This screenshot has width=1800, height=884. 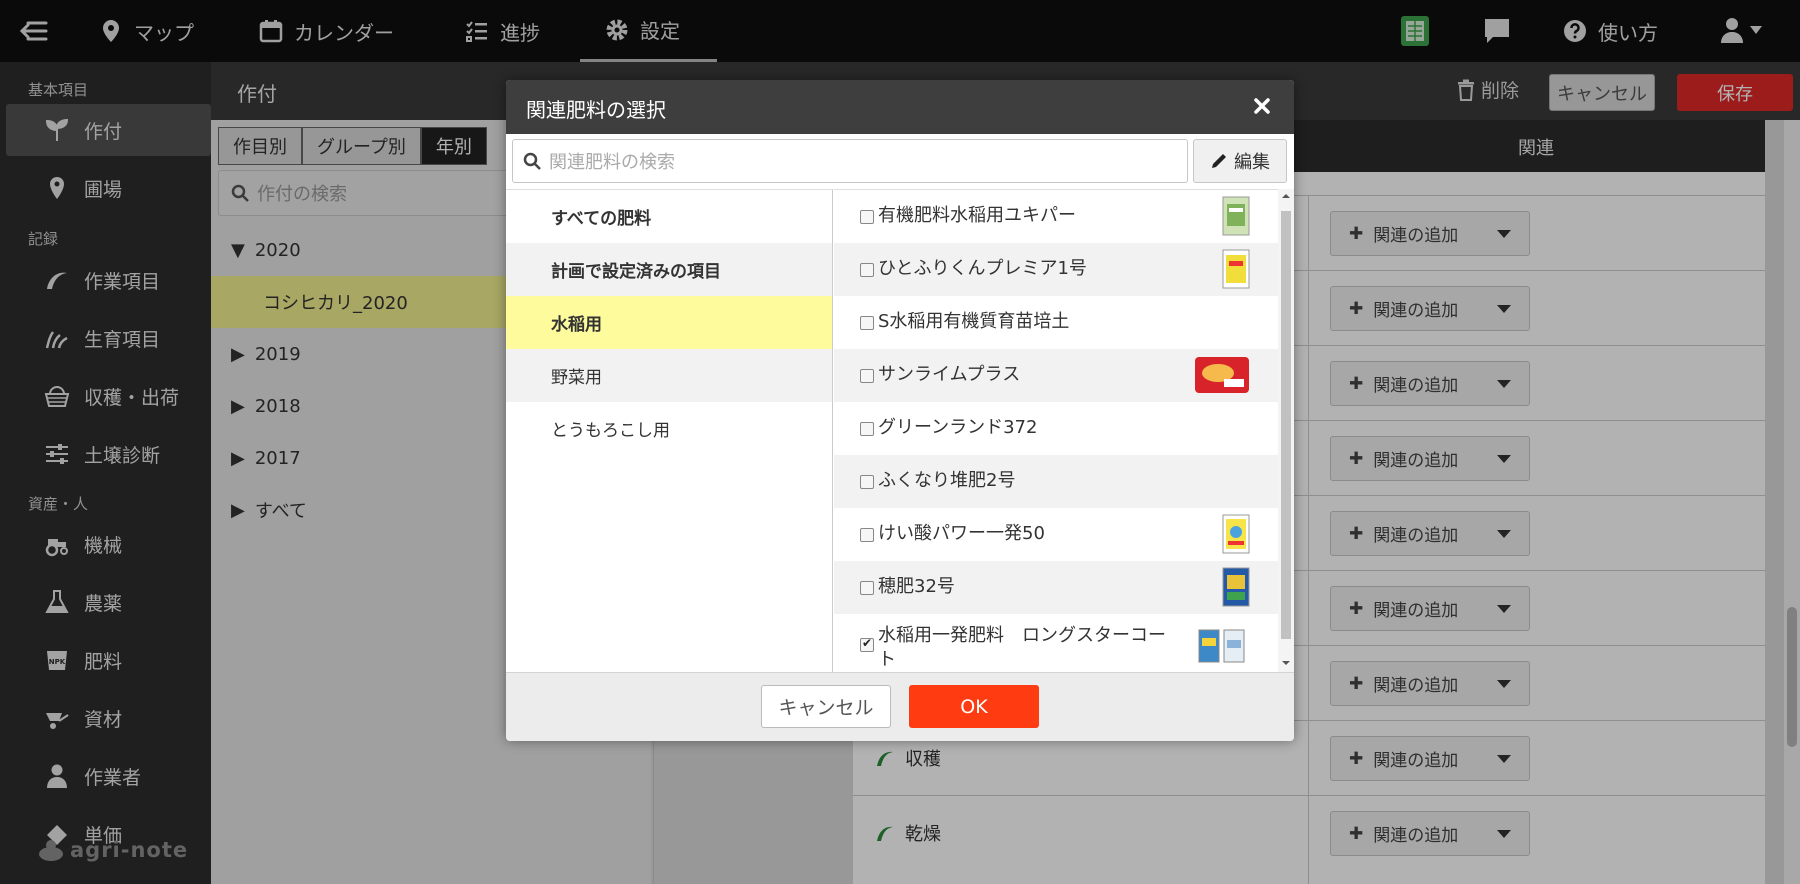 I want to click on scroll-up-arrow-icon, so click(x=1286, y=196).